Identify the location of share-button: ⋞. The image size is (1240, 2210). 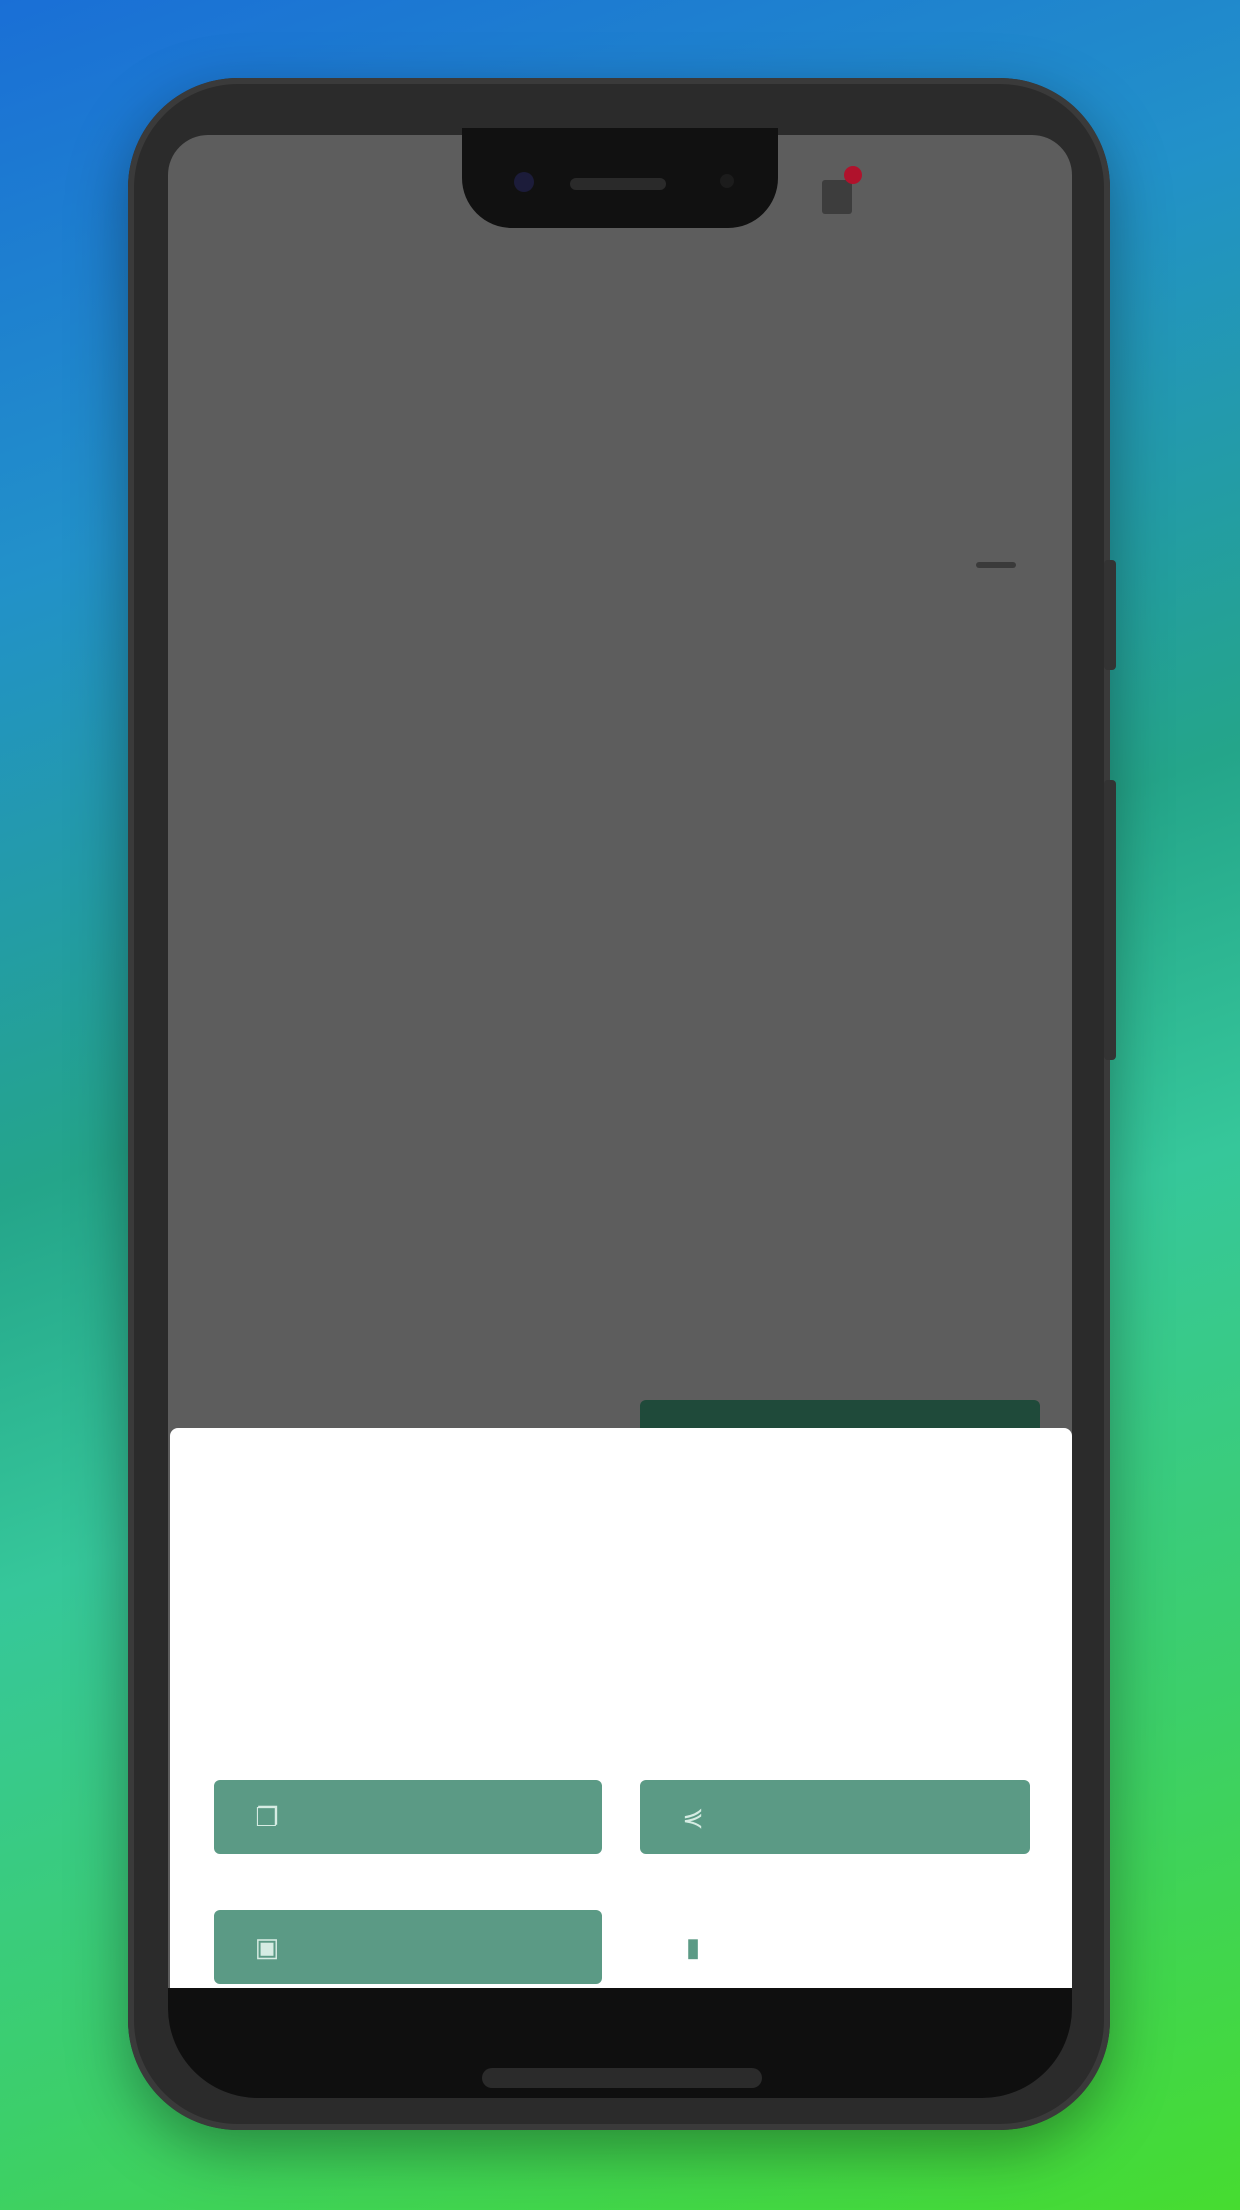
(835, 1817).